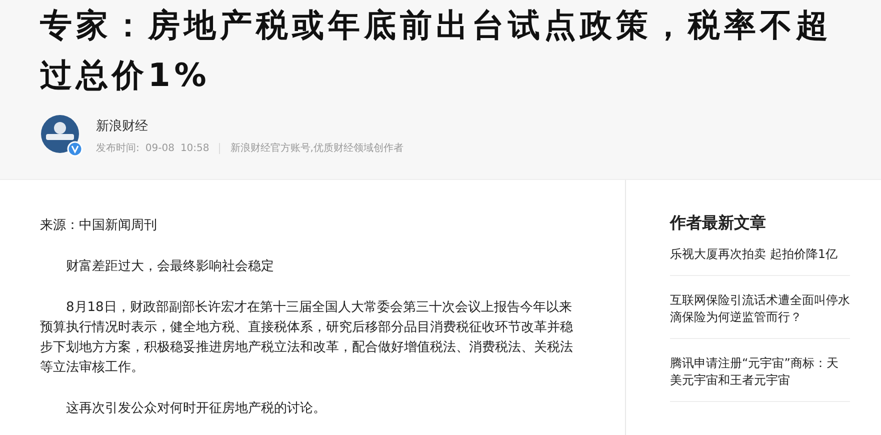 The width and height of the screenshot is (881, 435). What do you see at coordinates (62, 136) in the screenshot?
I see `logo-avatar-icon` at bounding box center [62, 136].